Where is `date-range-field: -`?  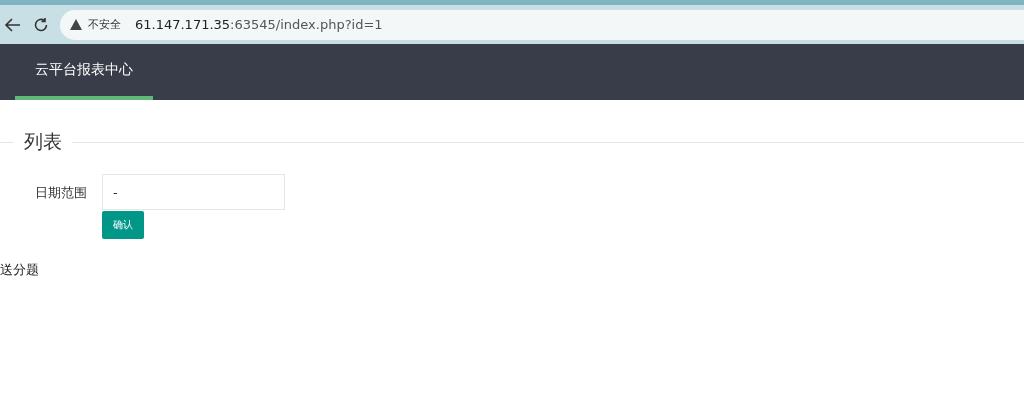
date-range-field: - is located at coordinates (193, 192).